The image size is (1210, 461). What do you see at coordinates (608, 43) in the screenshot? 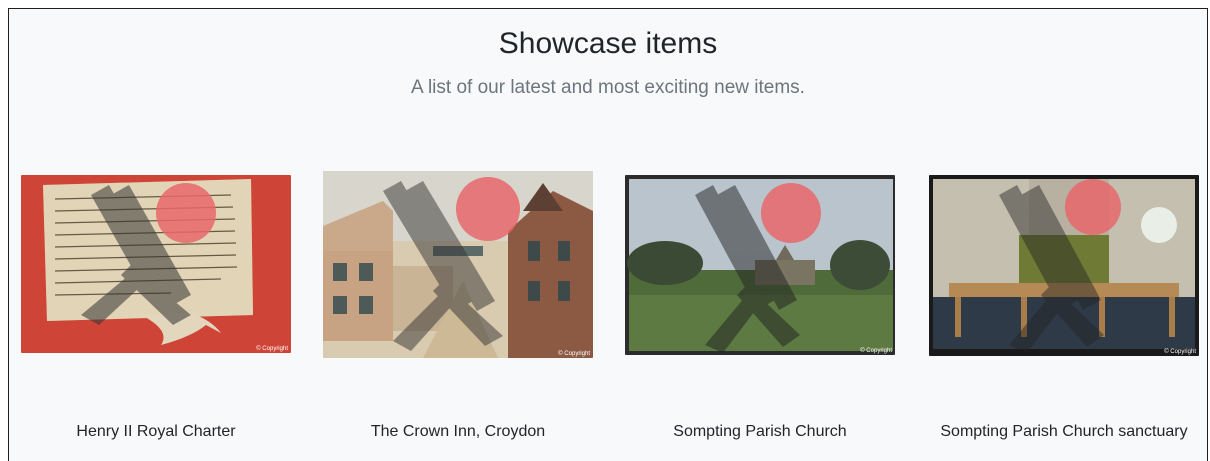
I see `page-title: Showcase items` at bounding box center [608, 43].